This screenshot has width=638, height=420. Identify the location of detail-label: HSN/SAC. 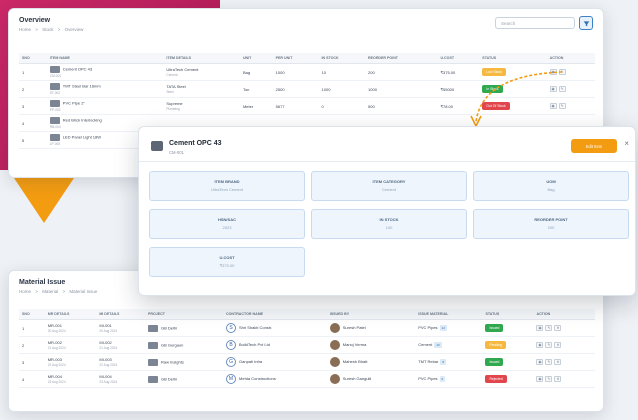
(226, 219).